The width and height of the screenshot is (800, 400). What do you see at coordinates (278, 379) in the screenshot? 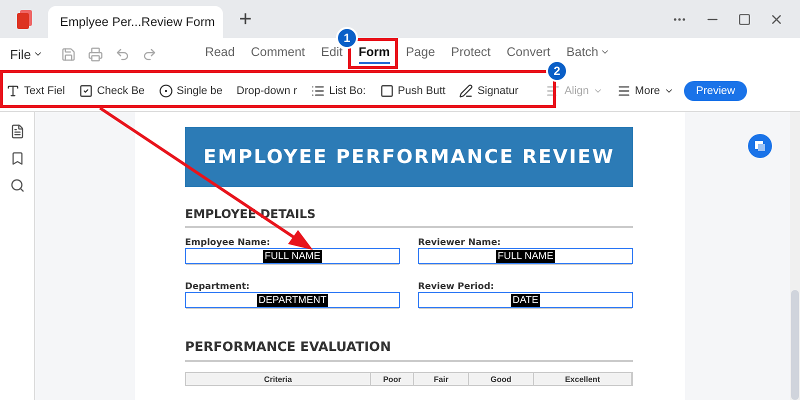
I see `table-header: Criteria` at bounding box center [278, 379].